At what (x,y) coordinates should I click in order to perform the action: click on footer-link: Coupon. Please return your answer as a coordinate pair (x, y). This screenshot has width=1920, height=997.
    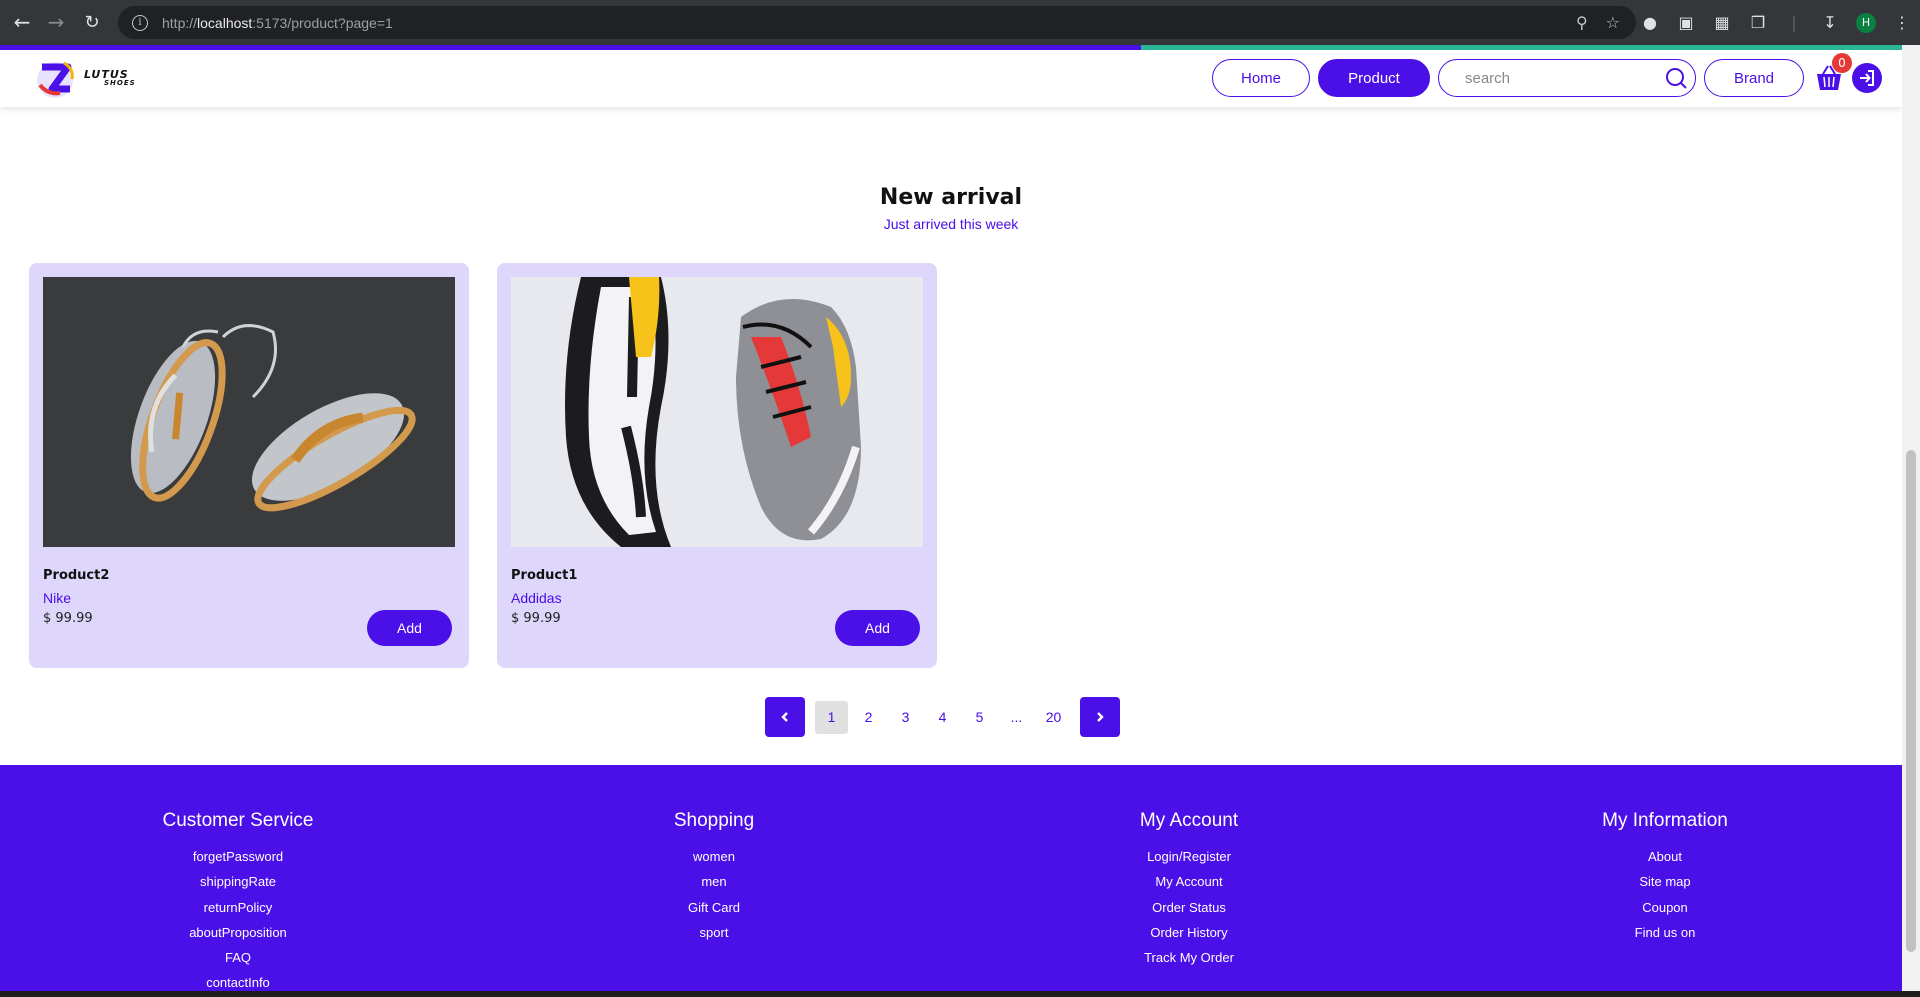
    Looking at the image, I should click on (1665, 907).